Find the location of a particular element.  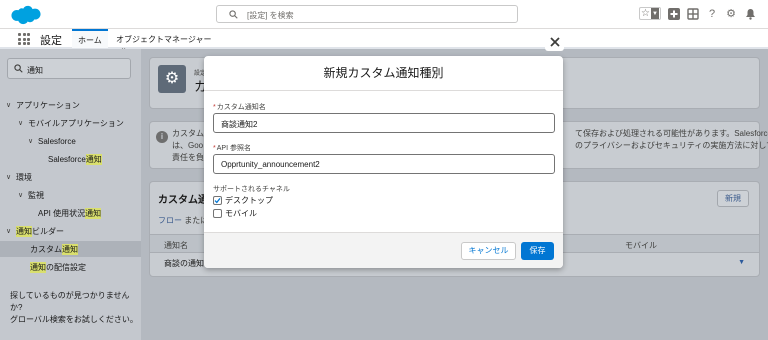

checkmark-icon is located at coordinates (217, 200).